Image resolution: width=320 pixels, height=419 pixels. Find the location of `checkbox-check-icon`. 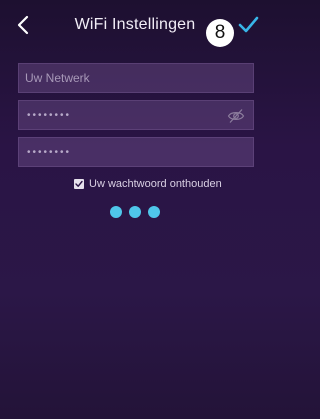

checkbox-check-icon is located at coordinates (79, 183).